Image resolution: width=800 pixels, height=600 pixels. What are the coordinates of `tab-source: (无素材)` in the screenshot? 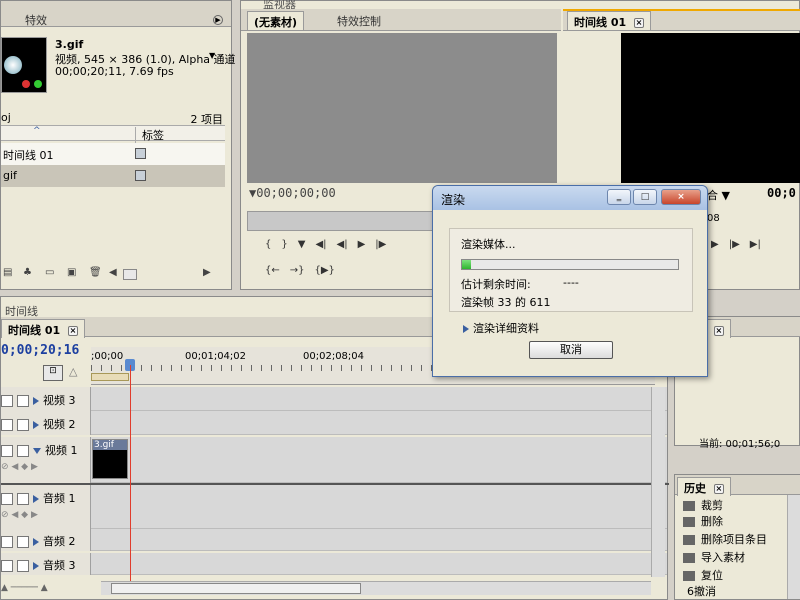 It's located at (276, 20).